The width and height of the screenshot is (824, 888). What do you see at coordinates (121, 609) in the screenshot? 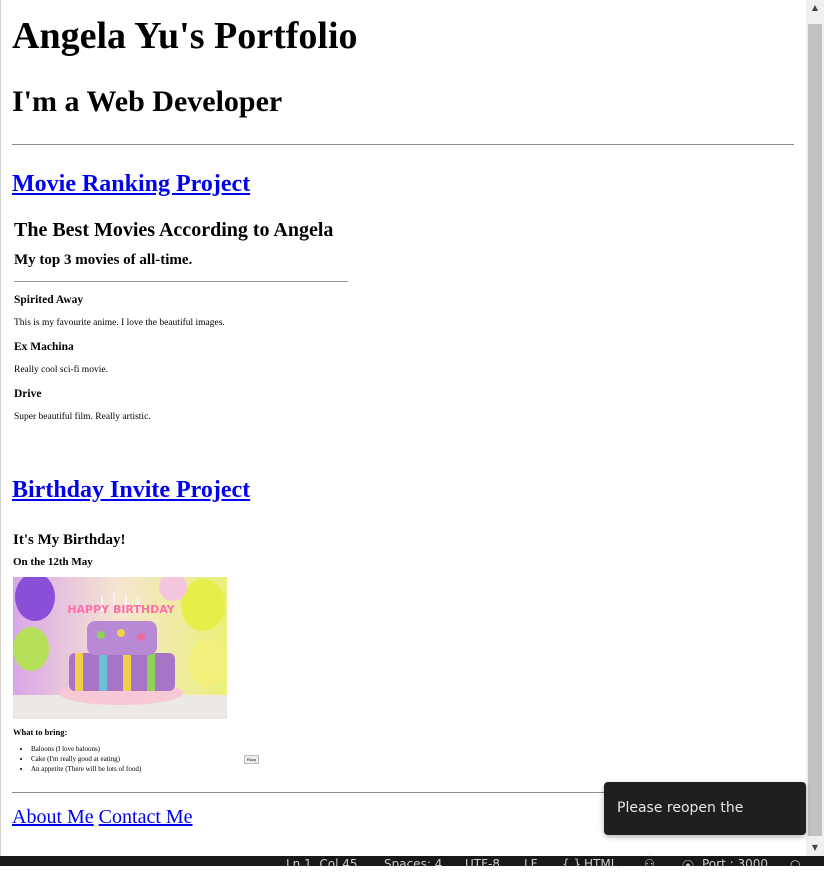
I see `cake-topper-text: HAPPY BIRTHDAY` at bounding box center [121, 609].